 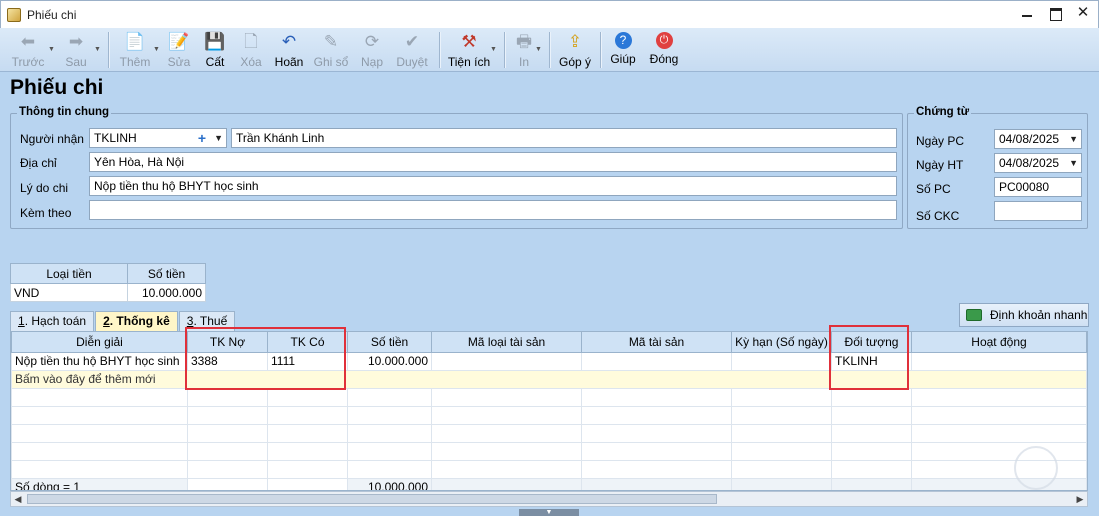 What do you see at coordinates (974, 315) in the screenshot?
I see `money-icon` at bounding box center [974, 315].